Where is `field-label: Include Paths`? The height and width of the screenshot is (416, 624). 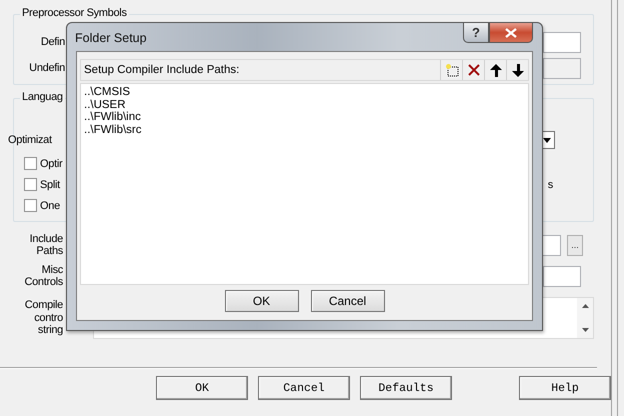
field-label: Include Paths is located at coordinates (45, 245).